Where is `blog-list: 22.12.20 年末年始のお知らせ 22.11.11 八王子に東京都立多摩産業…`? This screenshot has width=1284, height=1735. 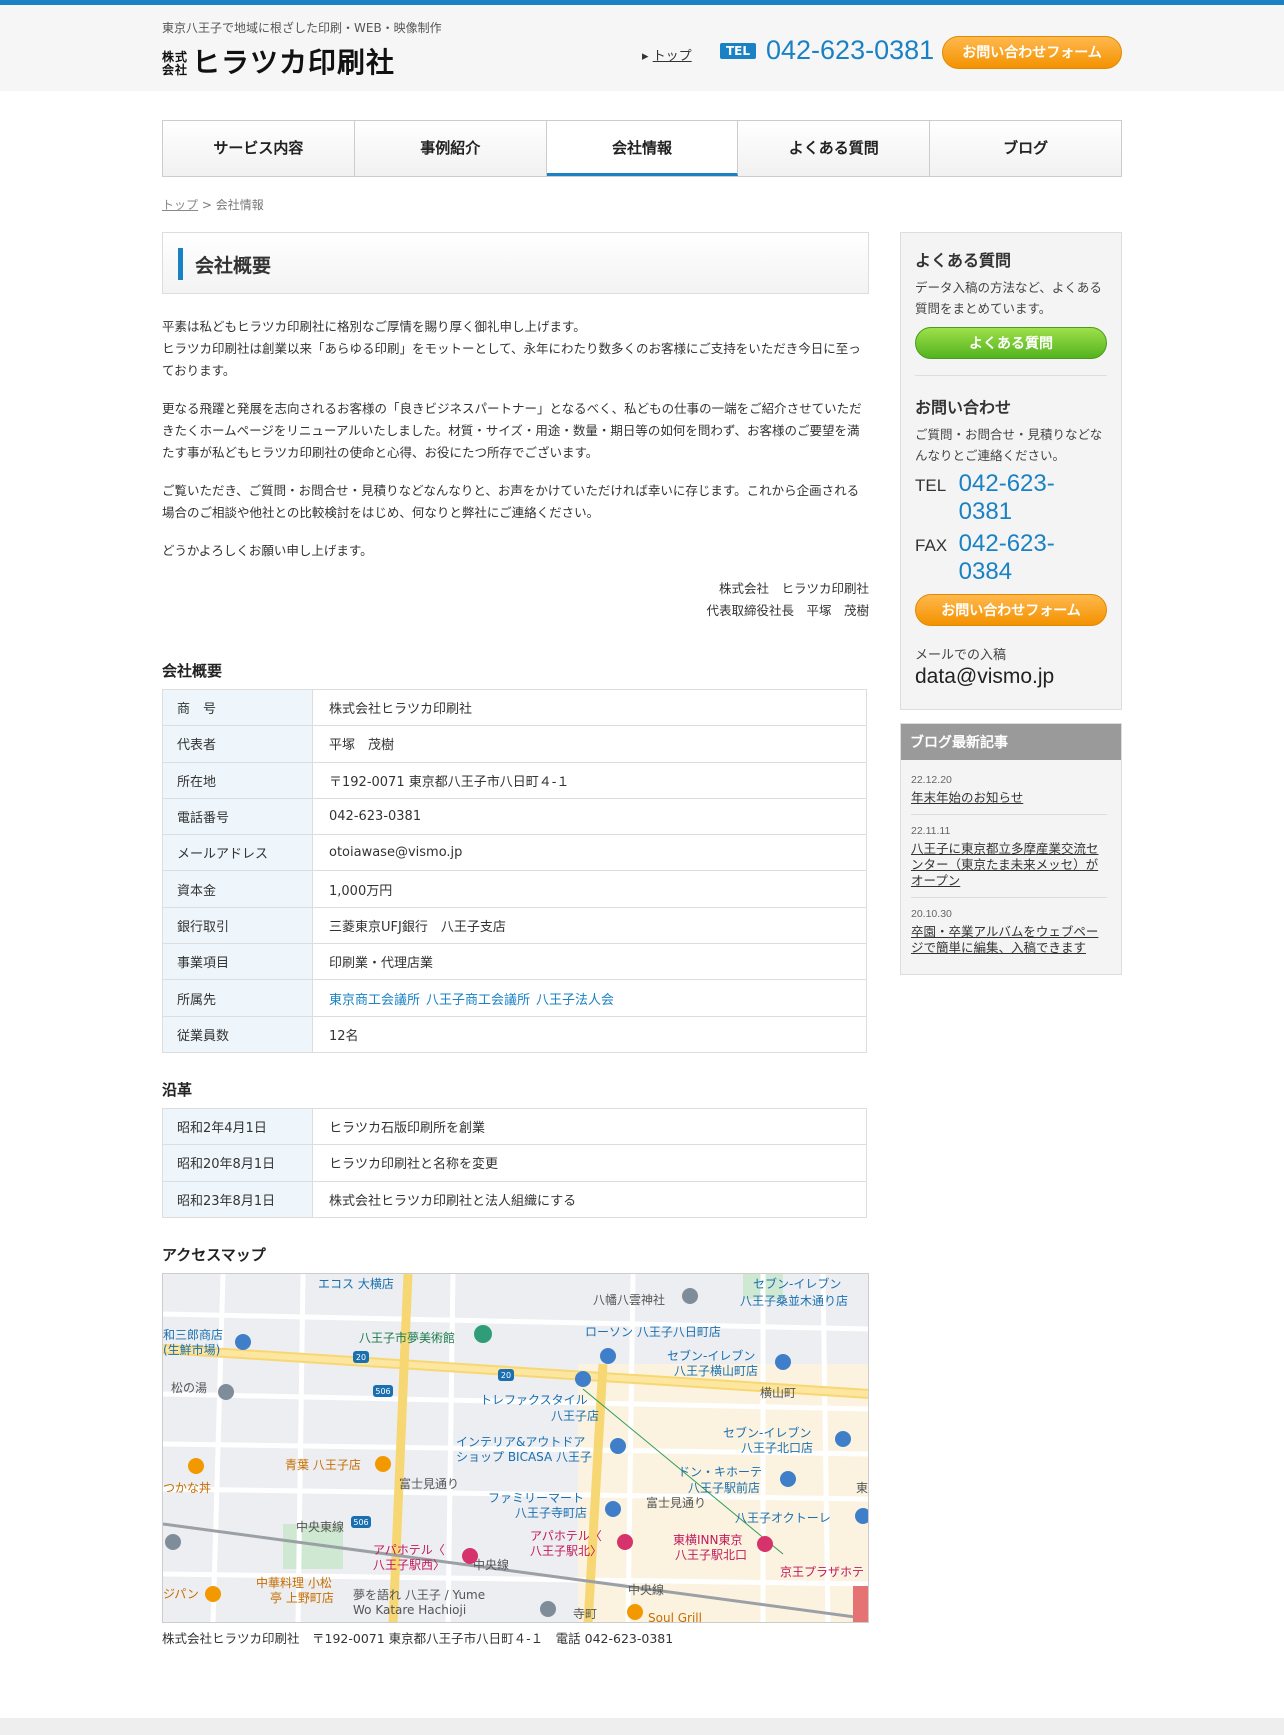
blog-list: 22.12.20 年末年始のお知らせ 22.11.11 八王子に東京都立多摩産業… is located at coordinates (1011, 867).